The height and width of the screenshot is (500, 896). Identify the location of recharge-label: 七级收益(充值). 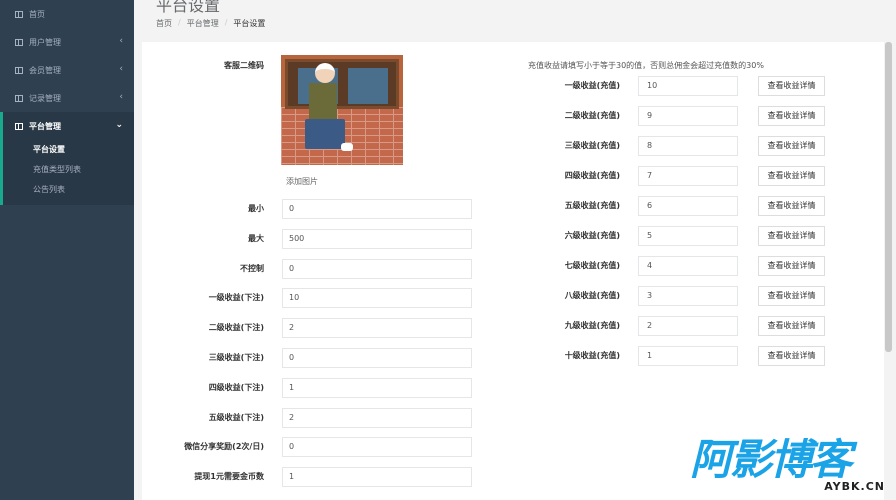
(592, 265).